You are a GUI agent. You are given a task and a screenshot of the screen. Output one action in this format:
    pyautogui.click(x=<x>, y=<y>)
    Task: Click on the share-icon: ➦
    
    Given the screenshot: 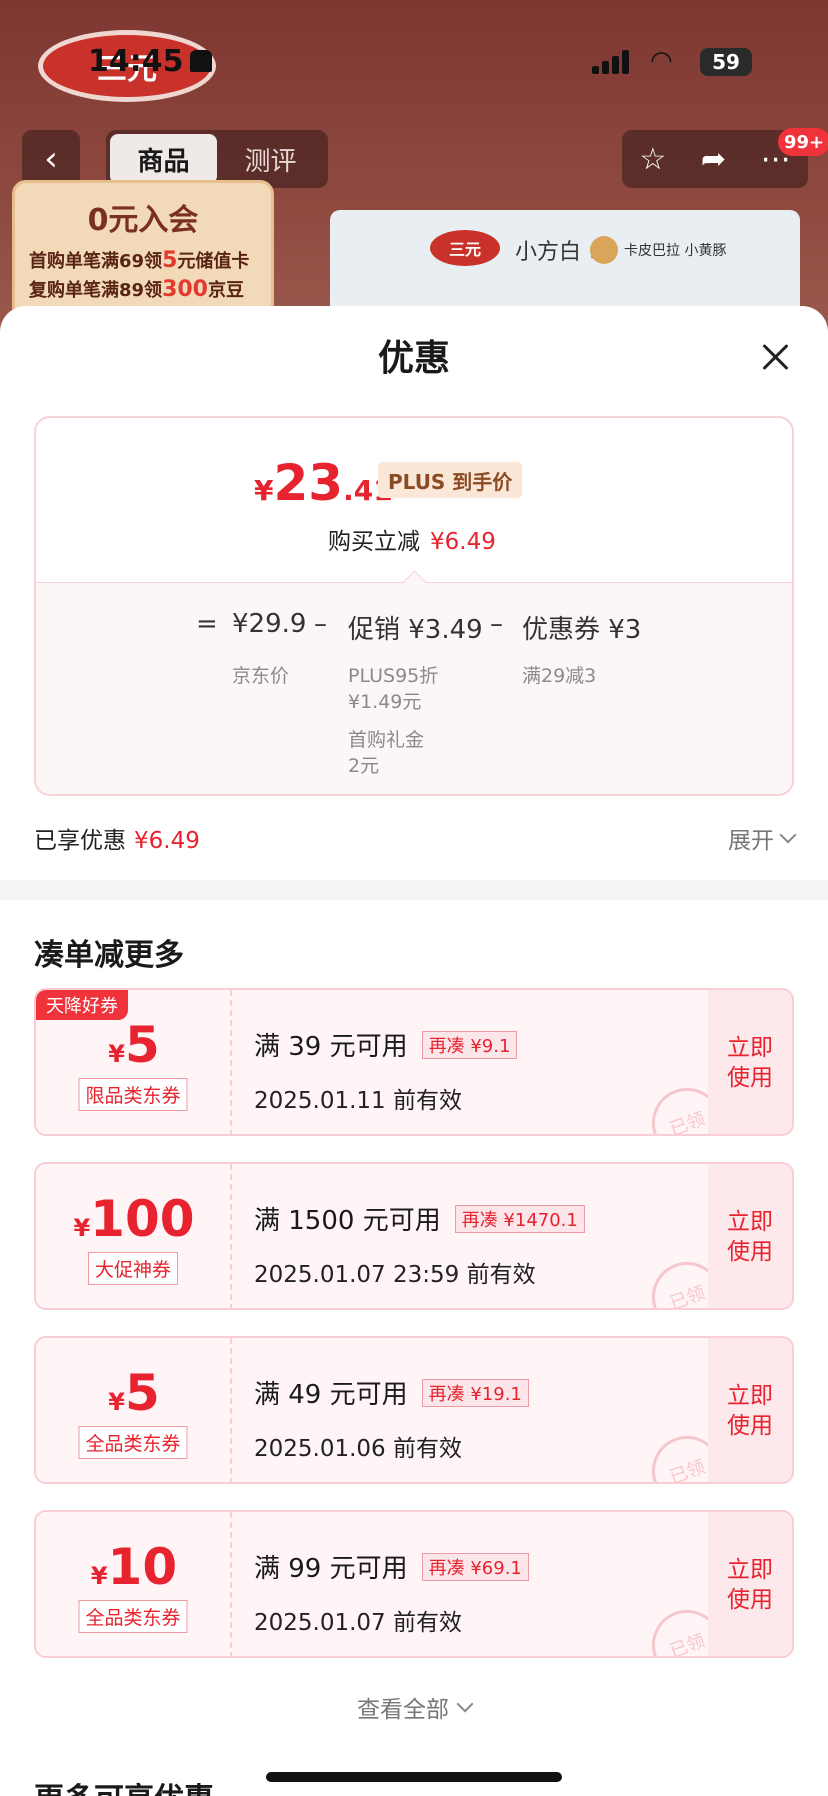 What is the action you would take?
    pyautogui.click(x=713, y=159)
    